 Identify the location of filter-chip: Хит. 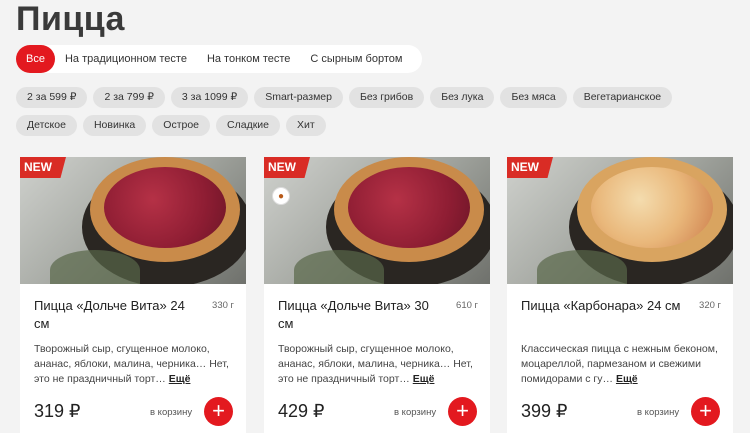
(306, 125).